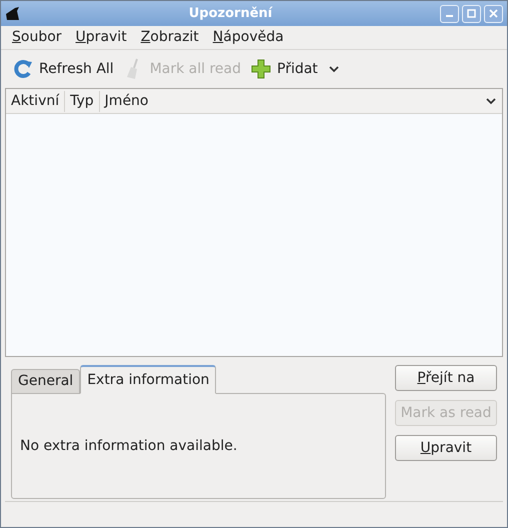  I want to click on refresh-icon, so click(23, 69).